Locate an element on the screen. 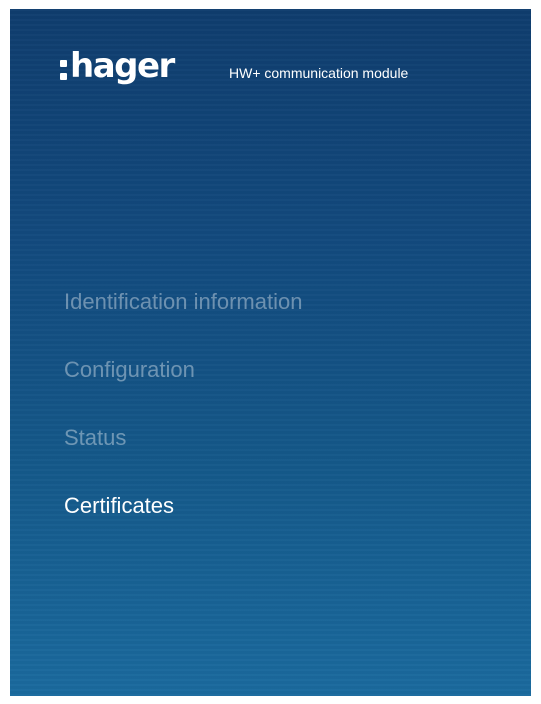  product-name: HW+ communication module is located at coordinates (319, 73).